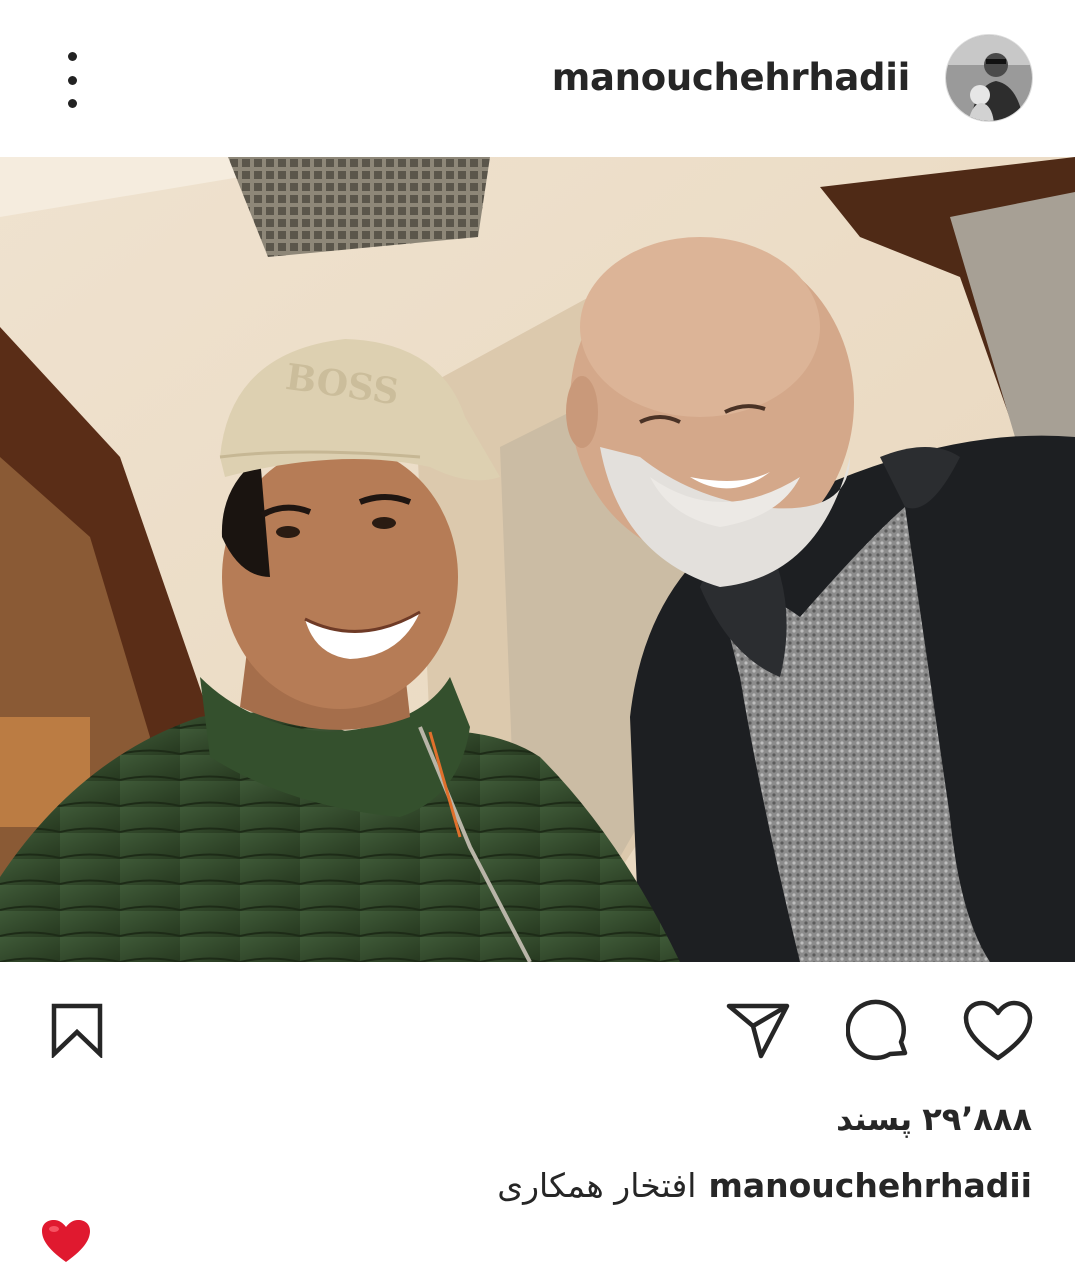  I want to click on caption-text: افتخار همکاری, so click(597, 1185).